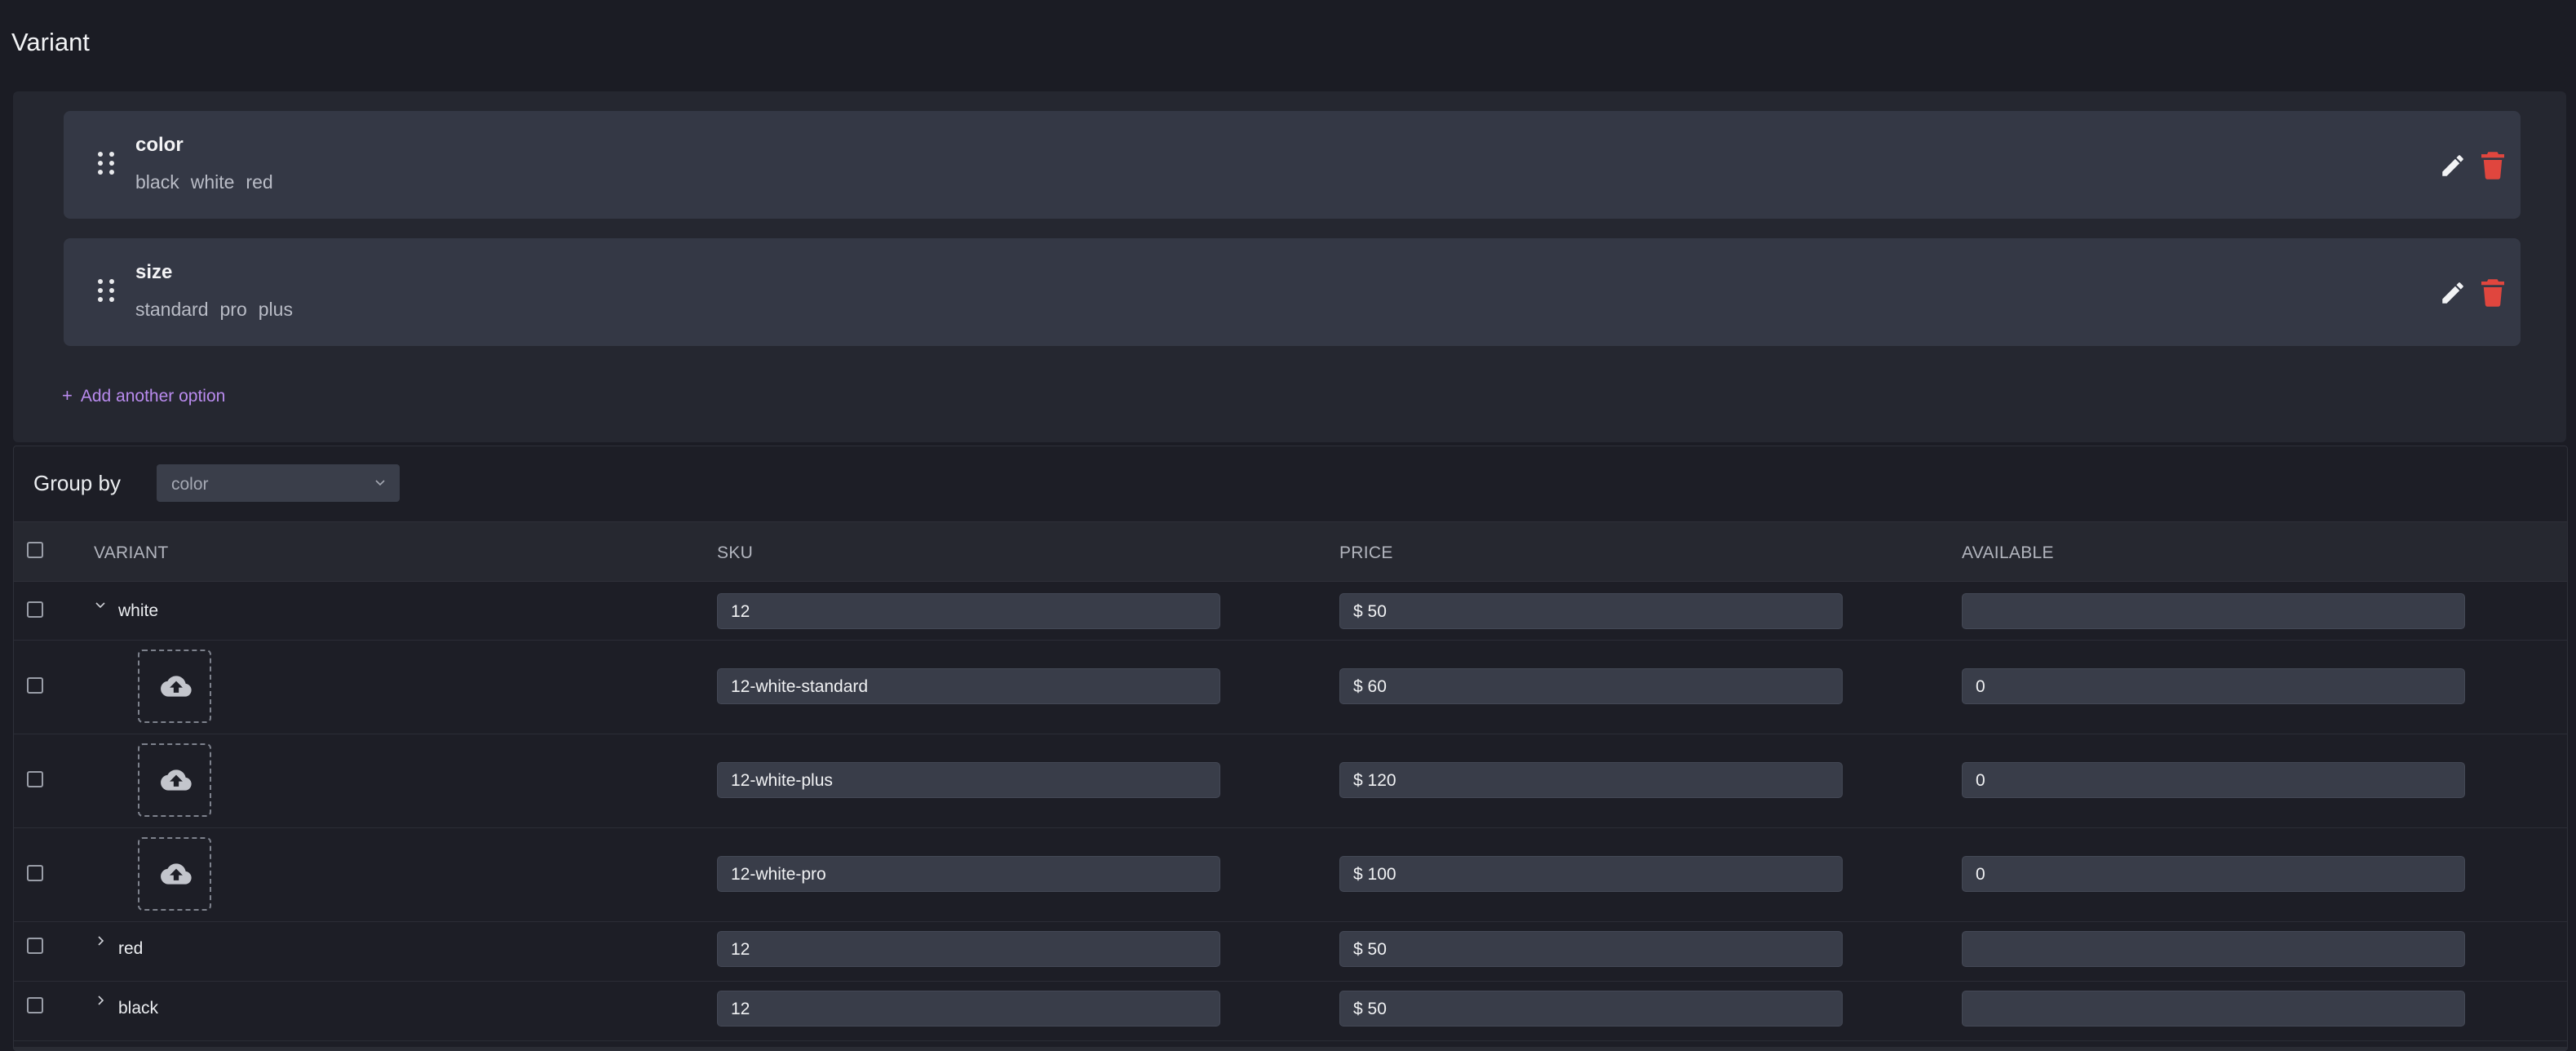  What do you see at coordinates (67, 395) in the screenshot?
I see `plus-icon: +` at bounding box center [67, 395].